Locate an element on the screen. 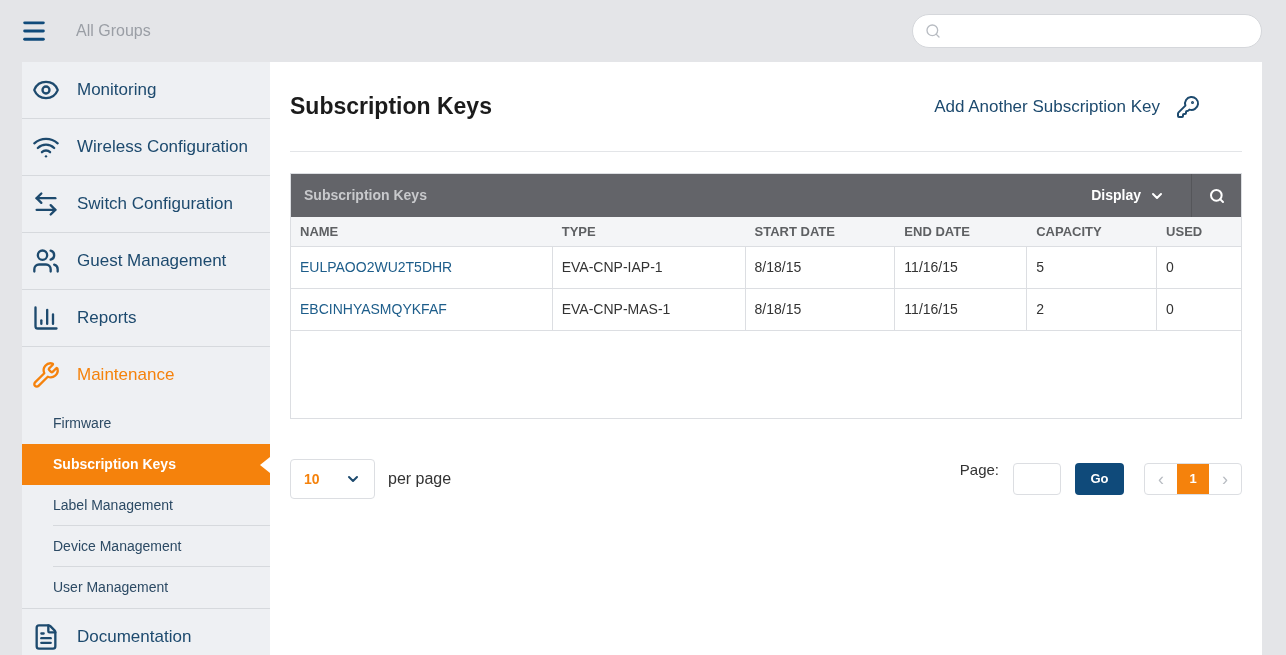 This screenshot has width=1286, height=655. table-cell-text: EVA-CNP-IAP-1 is located at coordinates (612, 267).